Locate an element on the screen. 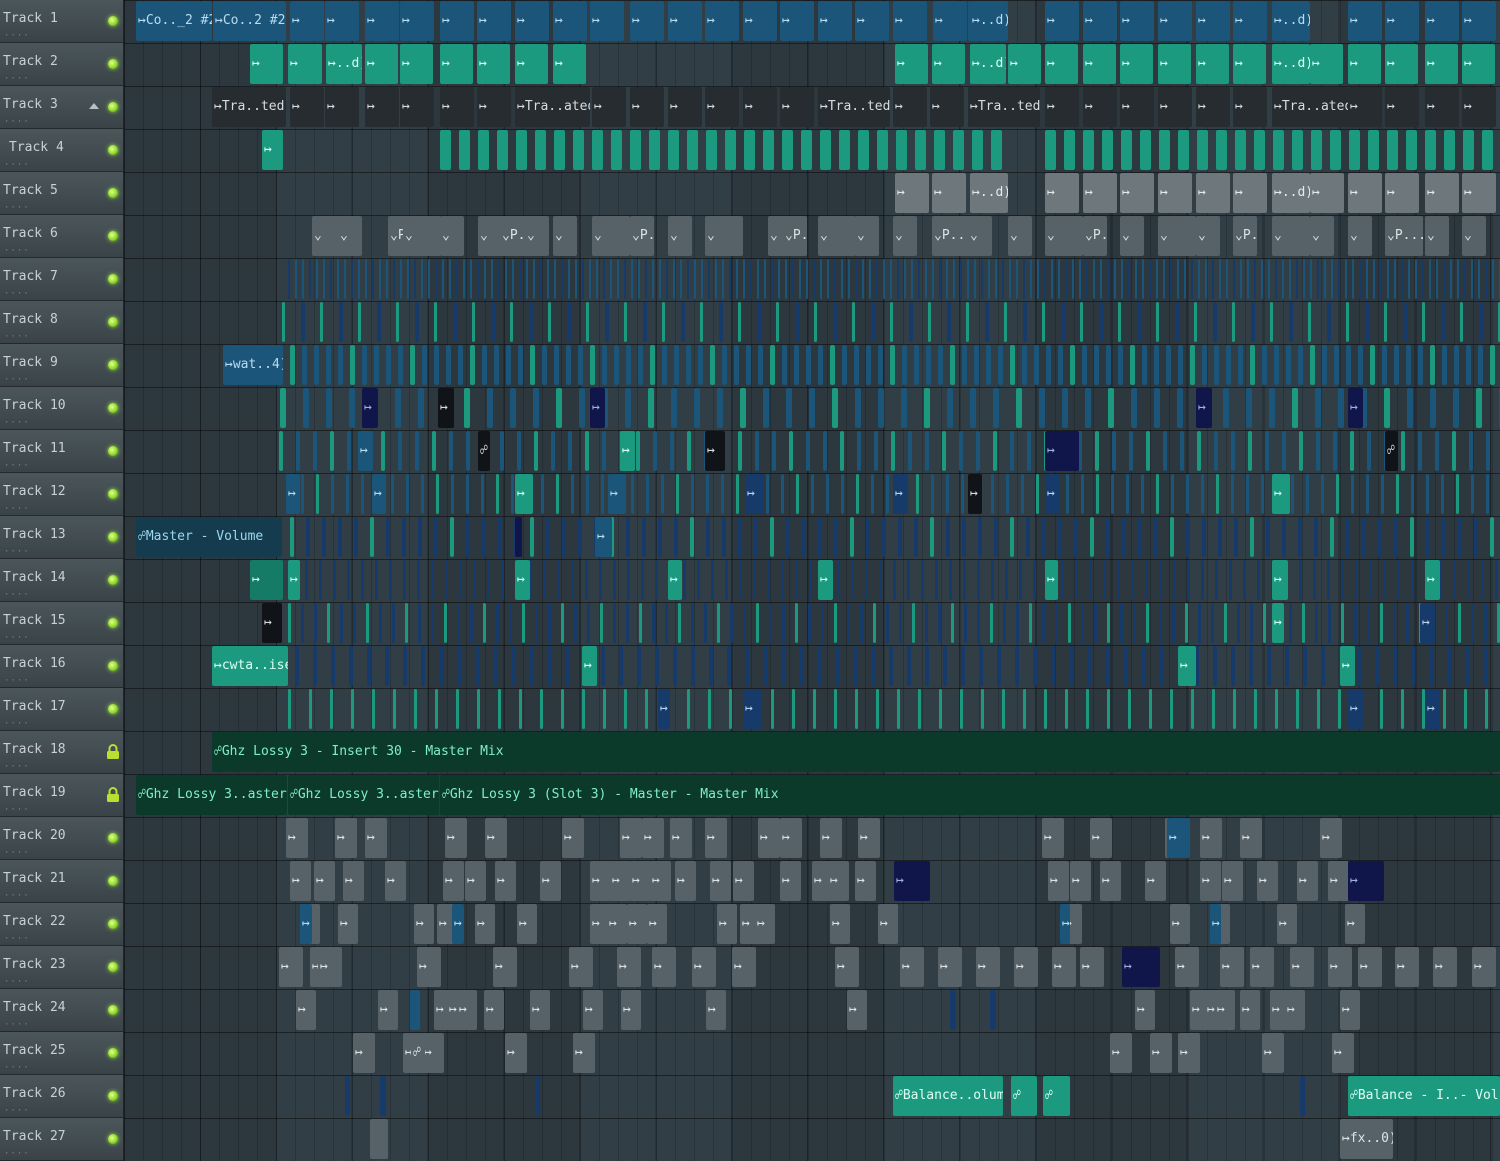 The image size is (1500, 1161). playlist-clip: ⌄ is located at coordinates (1322, 236).